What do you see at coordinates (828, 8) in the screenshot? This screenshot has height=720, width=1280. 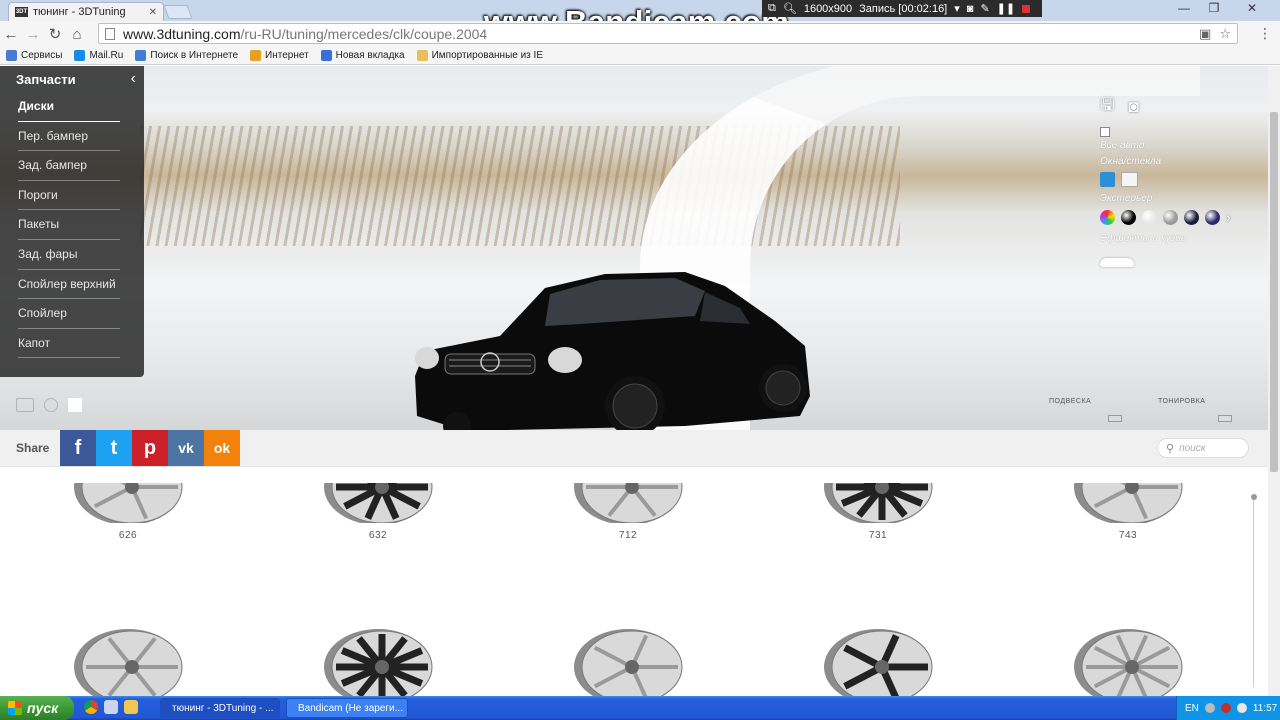 I see `recording-resolution: 1600x900` at bounding box center [828, 8].